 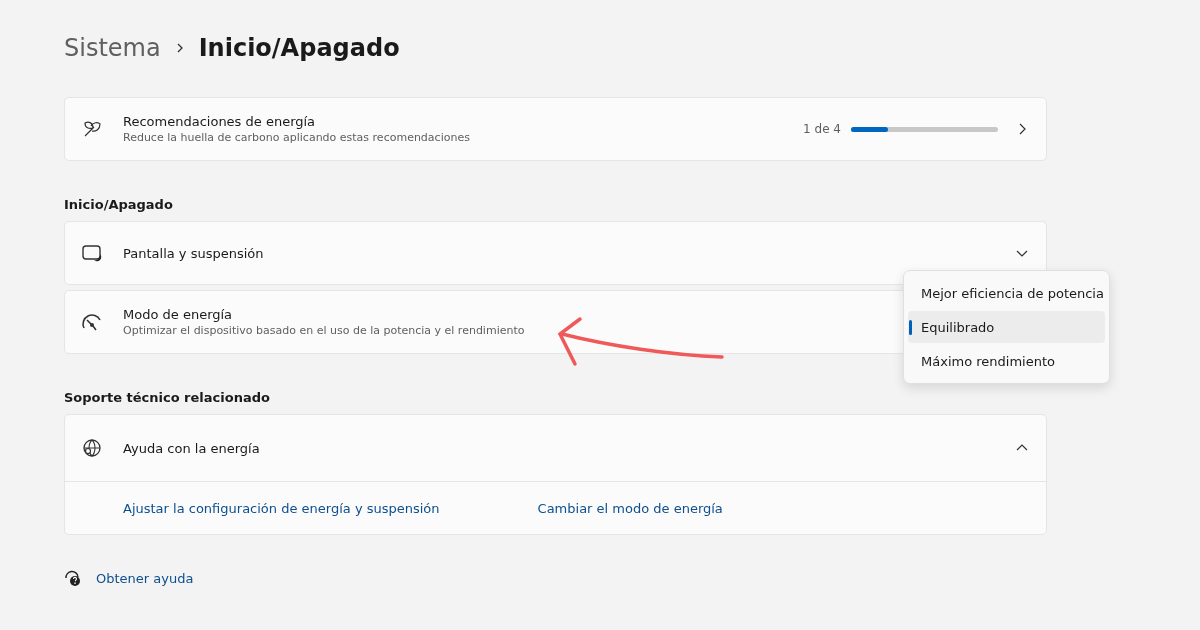 I want to click on card-title: Pantalla y suspensión, so click(x=193, y=253).